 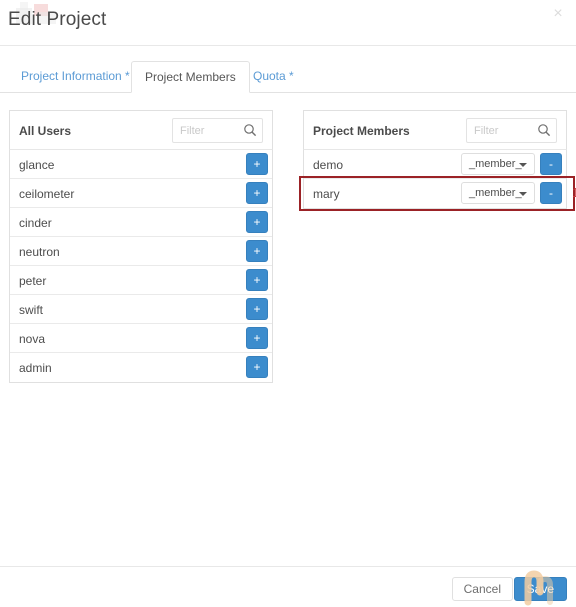 I want to click on all-users-row-name: nova, so click(x=32, y=339).